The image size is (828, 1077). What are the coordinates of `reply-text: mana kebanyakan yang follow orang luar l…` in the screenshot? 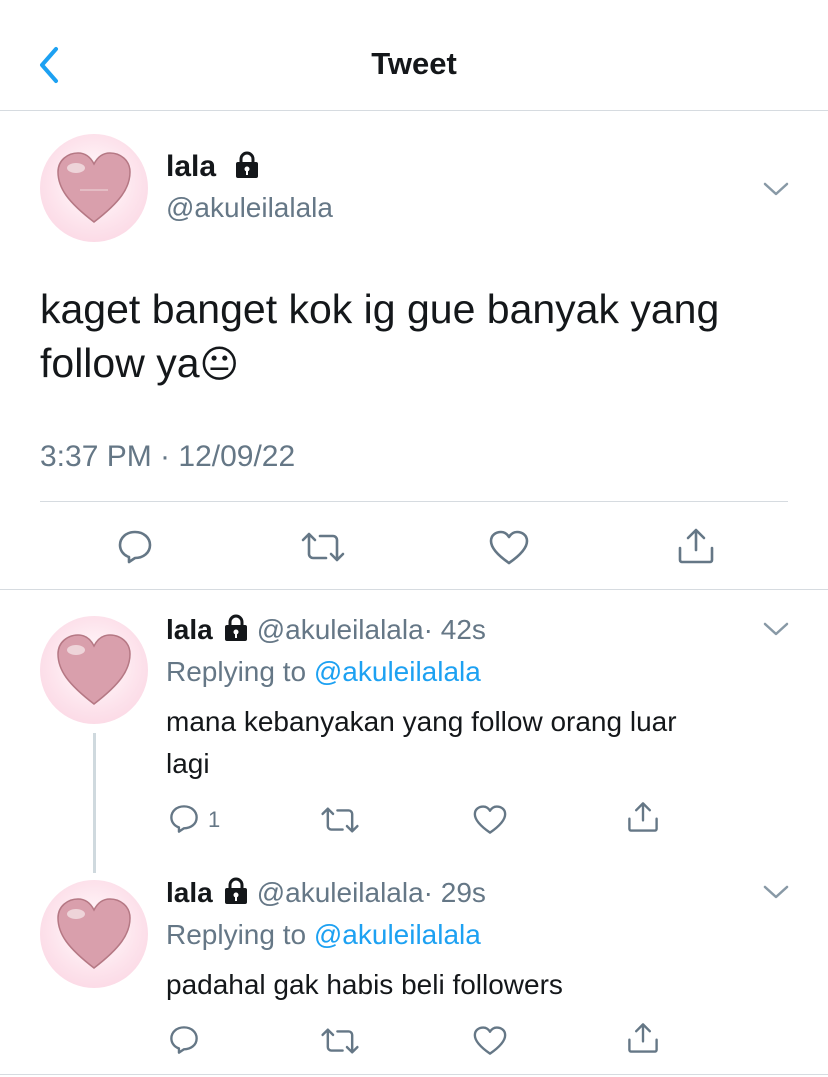 It's located at (476, 743).